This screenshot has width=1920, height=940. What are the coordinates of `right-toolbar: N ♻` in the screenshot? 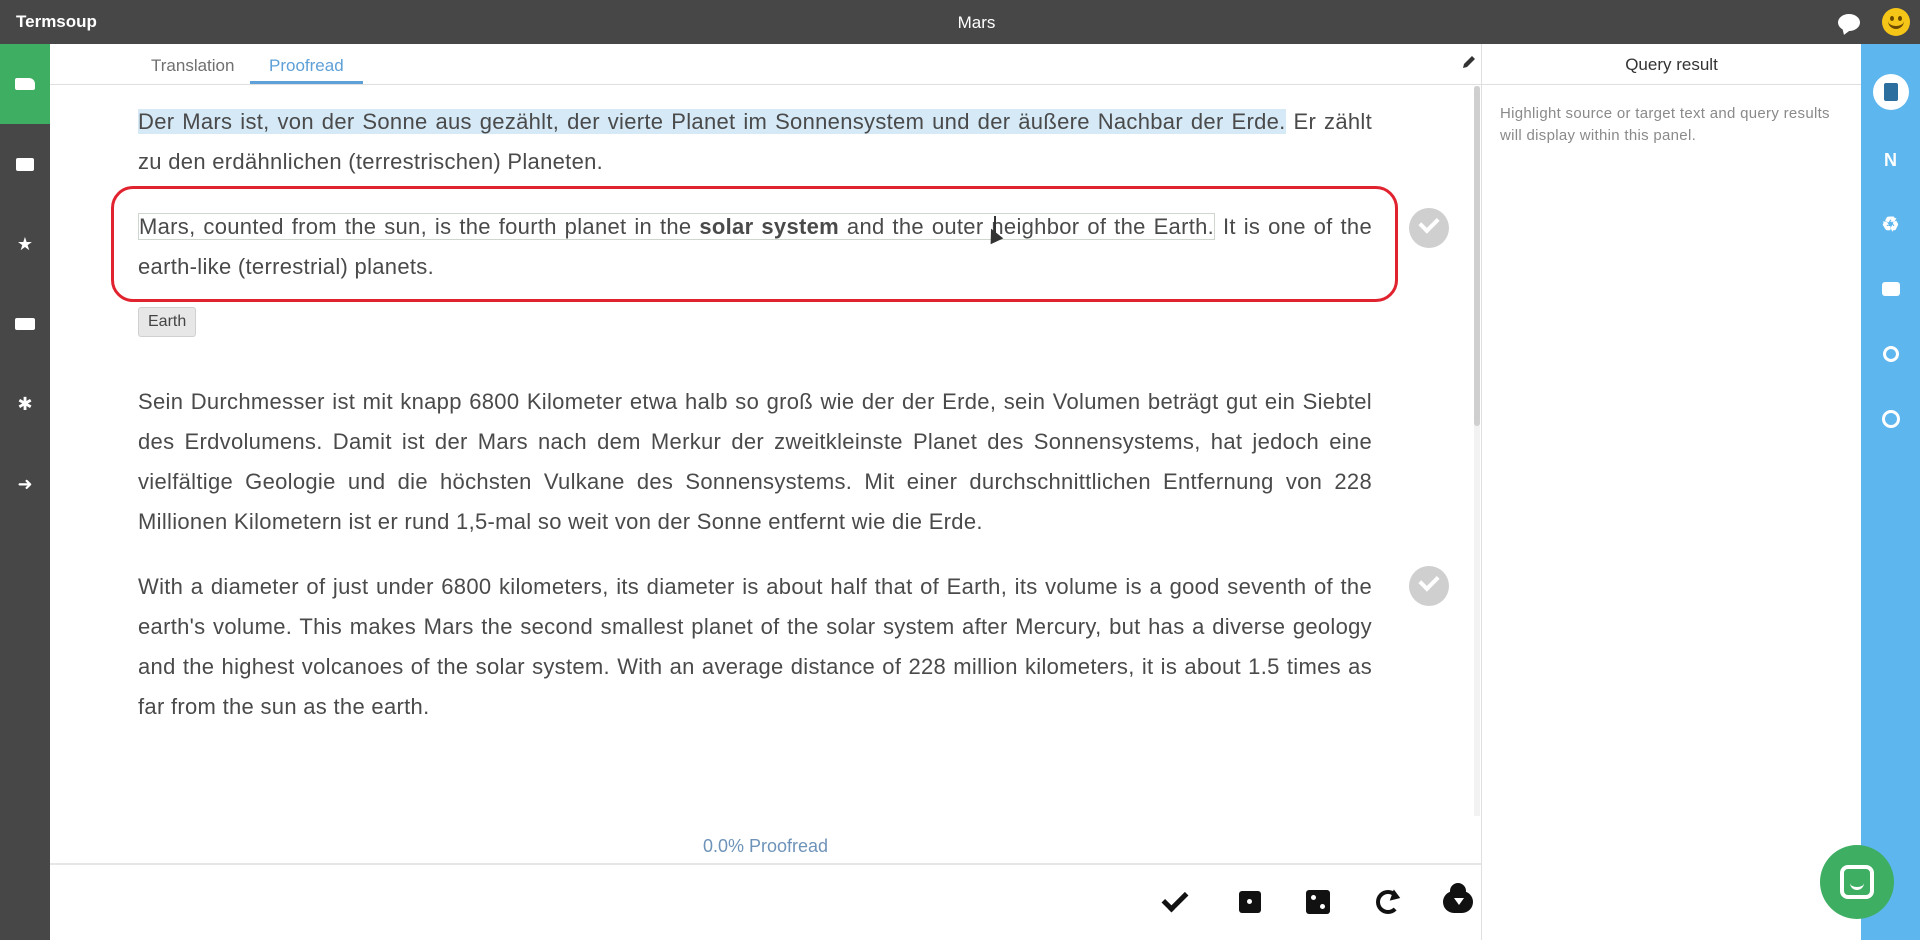 It's located at (1890, 492).